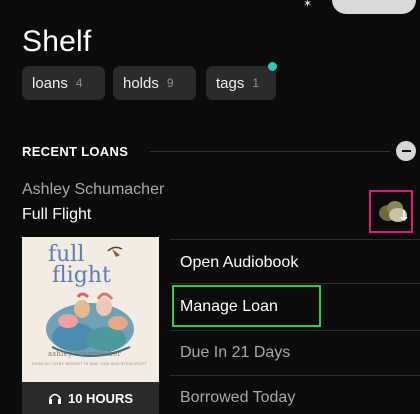 The height and width of the screenshot is (414, 420). Describe the element at coordinates (57, 214) in the screenshot. I see `book-title: Full Flight` at that location.